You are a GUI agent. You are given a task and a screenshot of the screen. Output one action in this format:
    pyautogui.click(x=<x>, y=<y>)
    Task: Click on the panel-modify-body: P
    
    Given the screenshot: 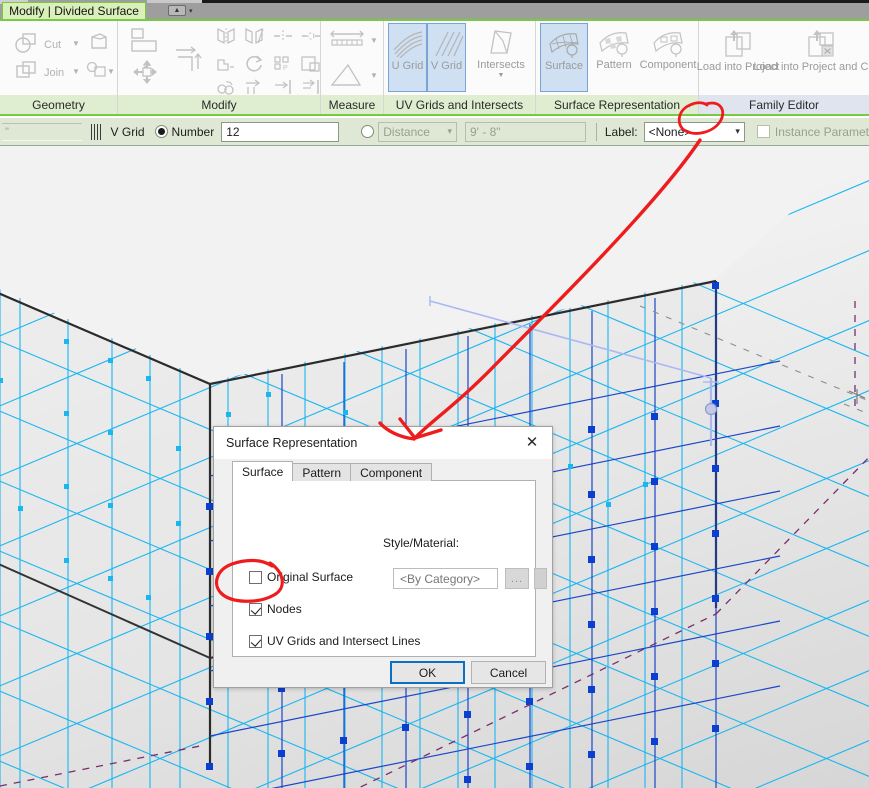 What is the action you would take?
    pyautogui.click(x=232, y=58)
    